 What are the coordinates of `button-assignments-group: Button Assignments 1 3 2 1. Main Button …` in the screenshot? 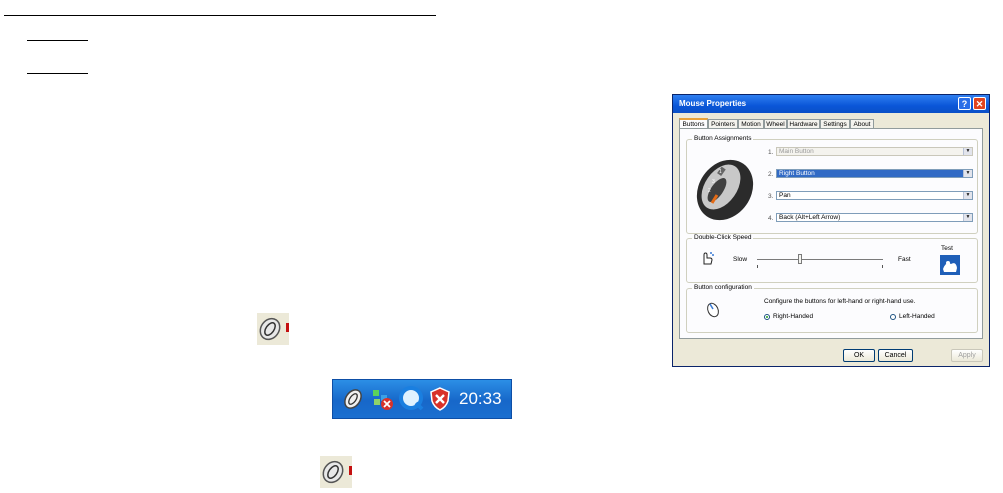 It's located at (832, 184).